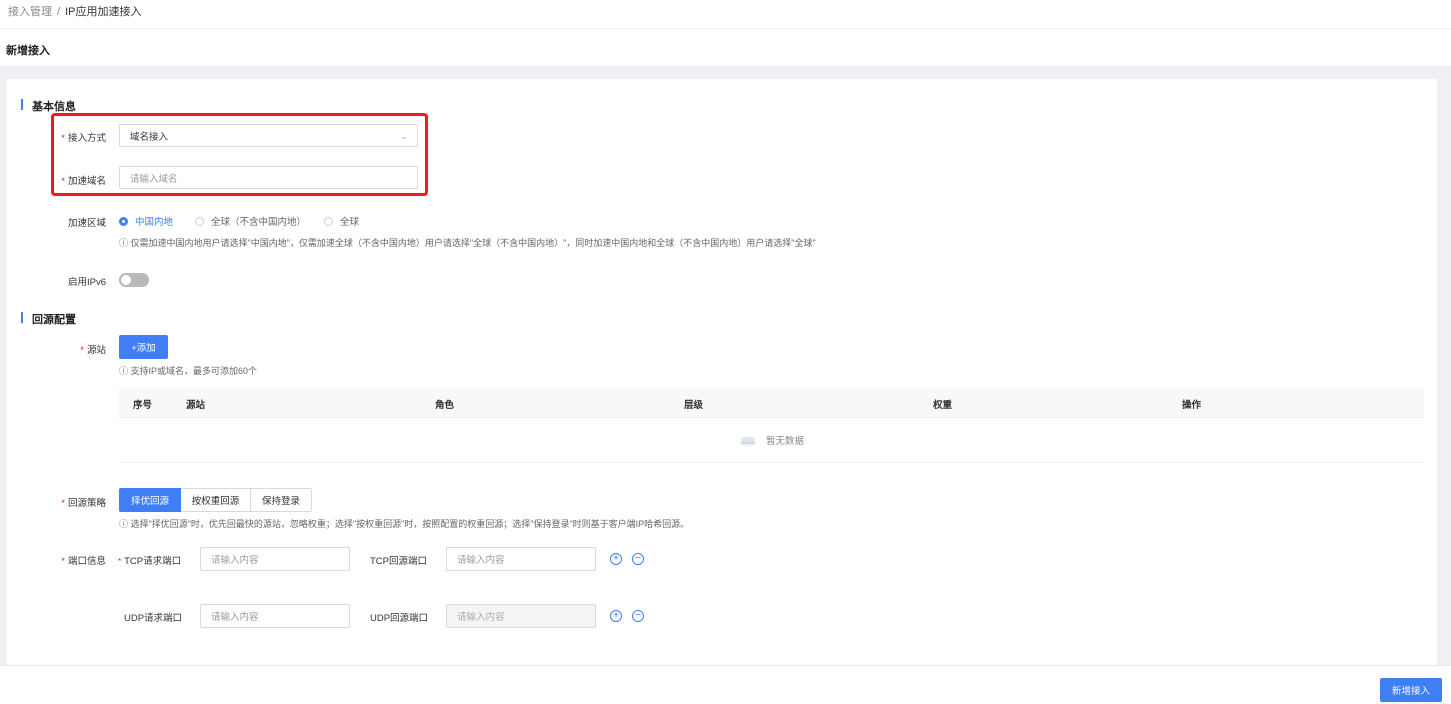 The width and height of the screenshot is (1451, 704). What do you see at coordinates (83, 503) in the screenshot?
I see `strategy-label: * 回源策略` at bounding box center [83, 503].